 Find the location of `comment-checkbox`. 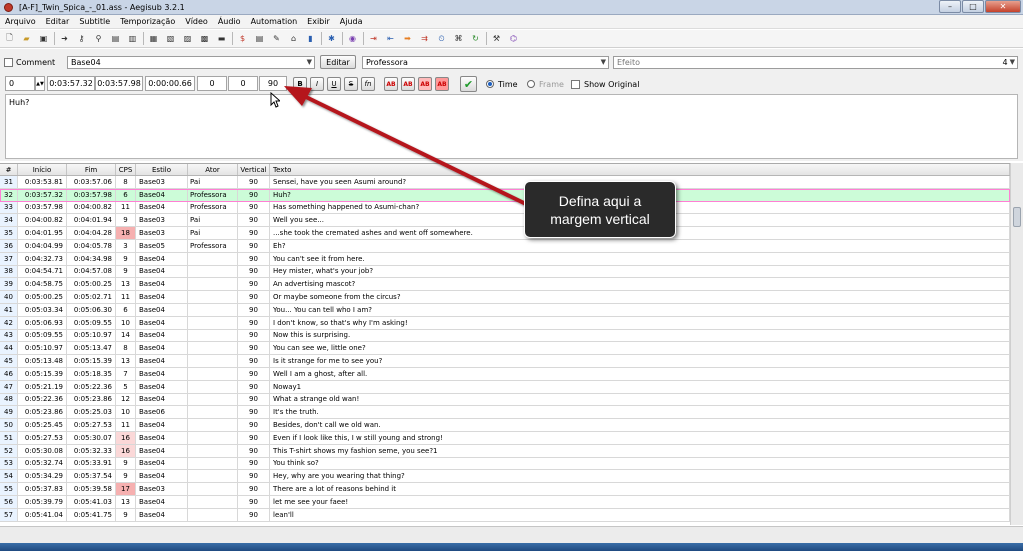

comment-checkbox is located at coordinates (8, 62).